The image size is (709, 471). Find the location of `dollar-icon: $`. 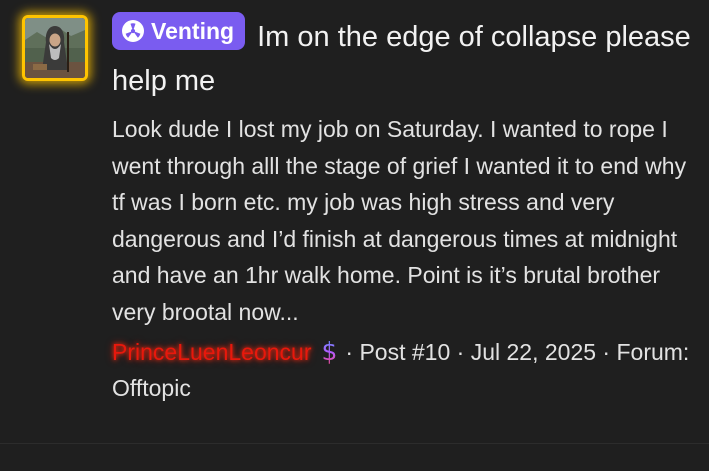

dollar-icon: $ is located at coordinates (329, 352).